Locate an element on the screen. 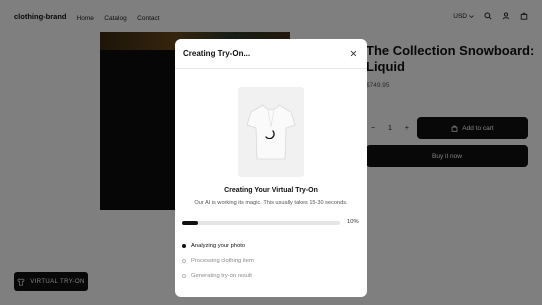  loading-spinner-icon is located at coordinates (270, 134).